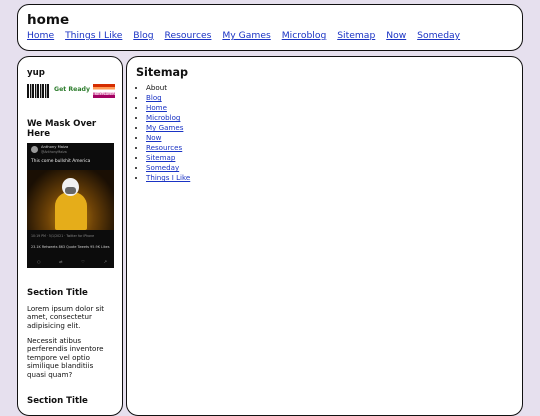 The height and width of the screenshot is (416, 540). I want to click on sitemap-item: Blog, so click(168, 98).